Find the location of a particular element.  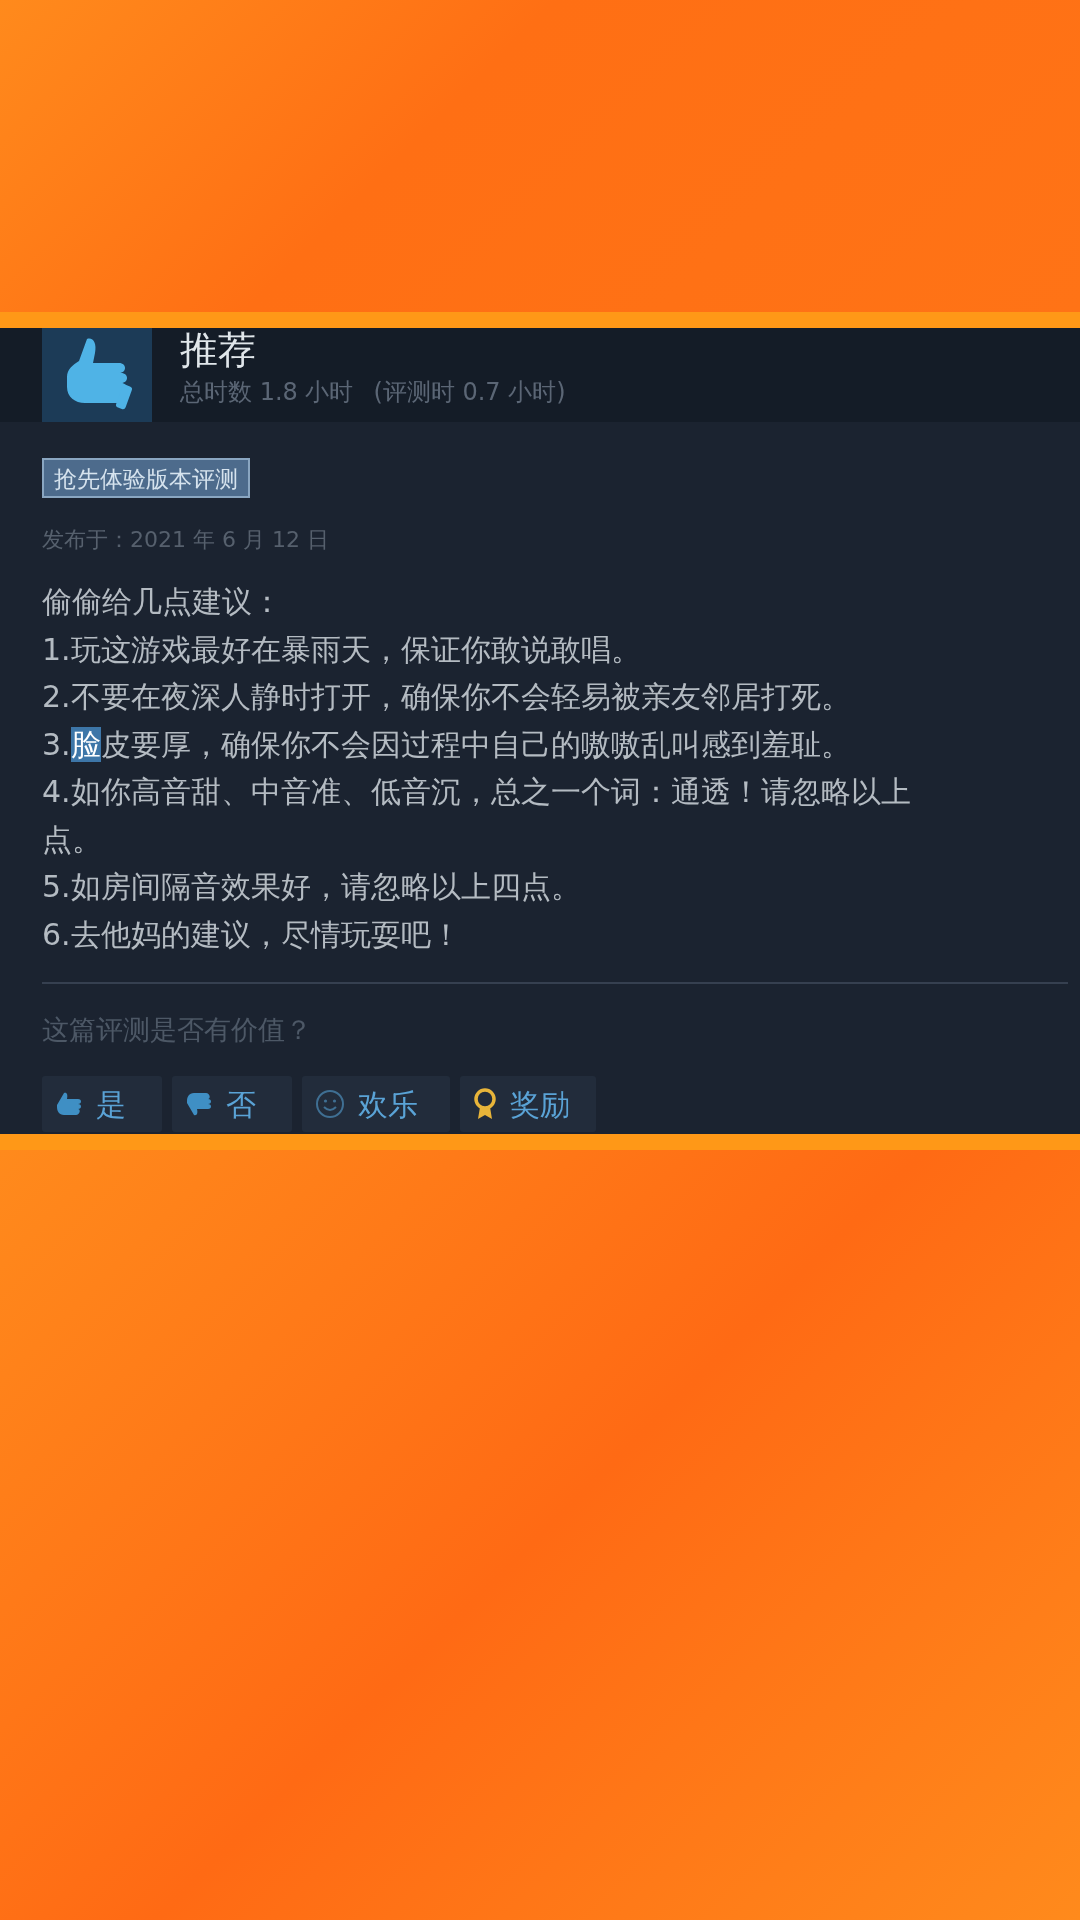

review-playtime-text: (评测时 0.7 小时) is located at coordinates (469, 392).